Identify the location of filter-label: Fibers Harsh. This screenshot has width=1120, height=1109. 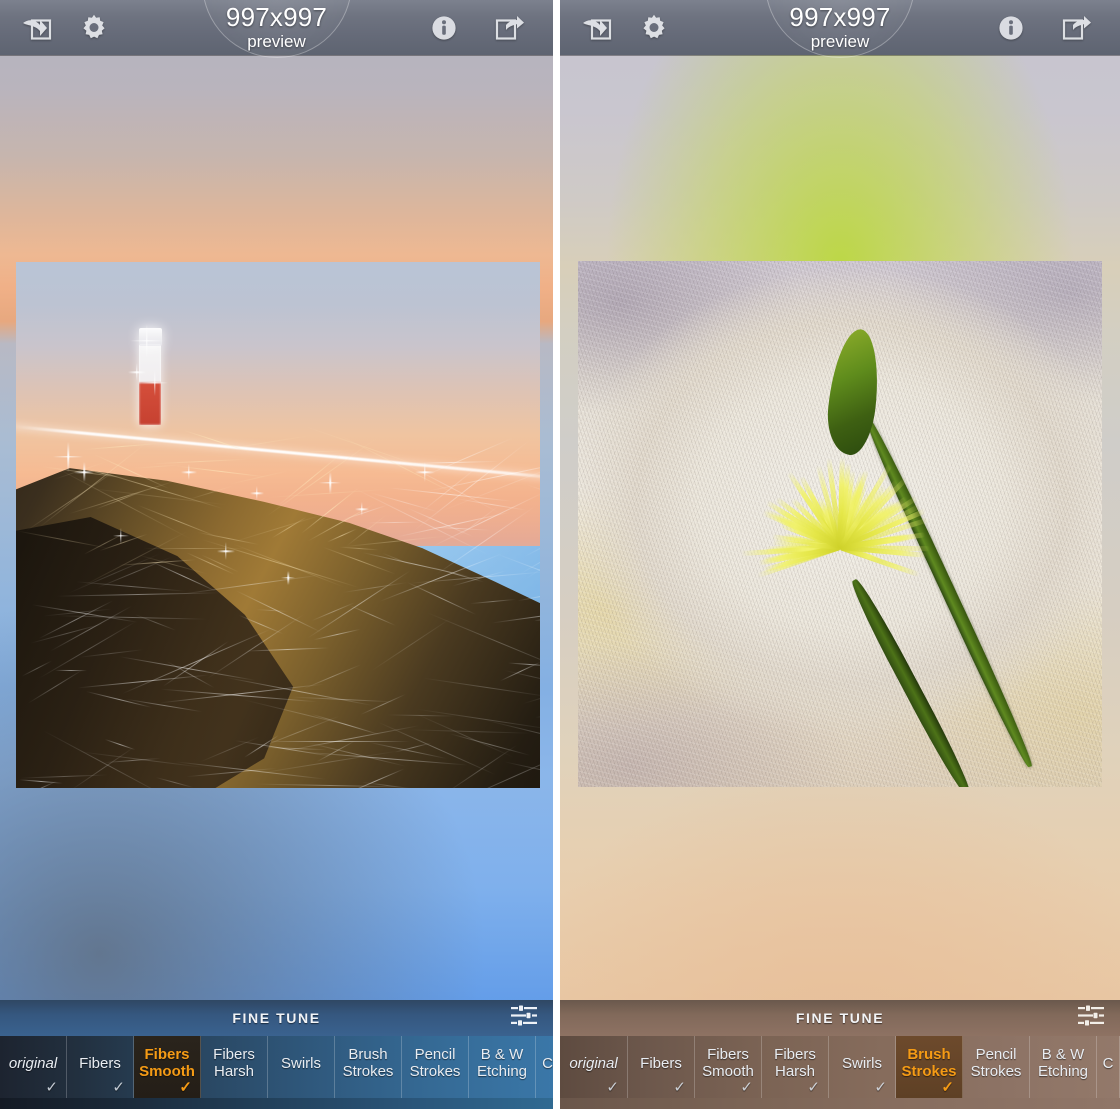
(234, 1063).